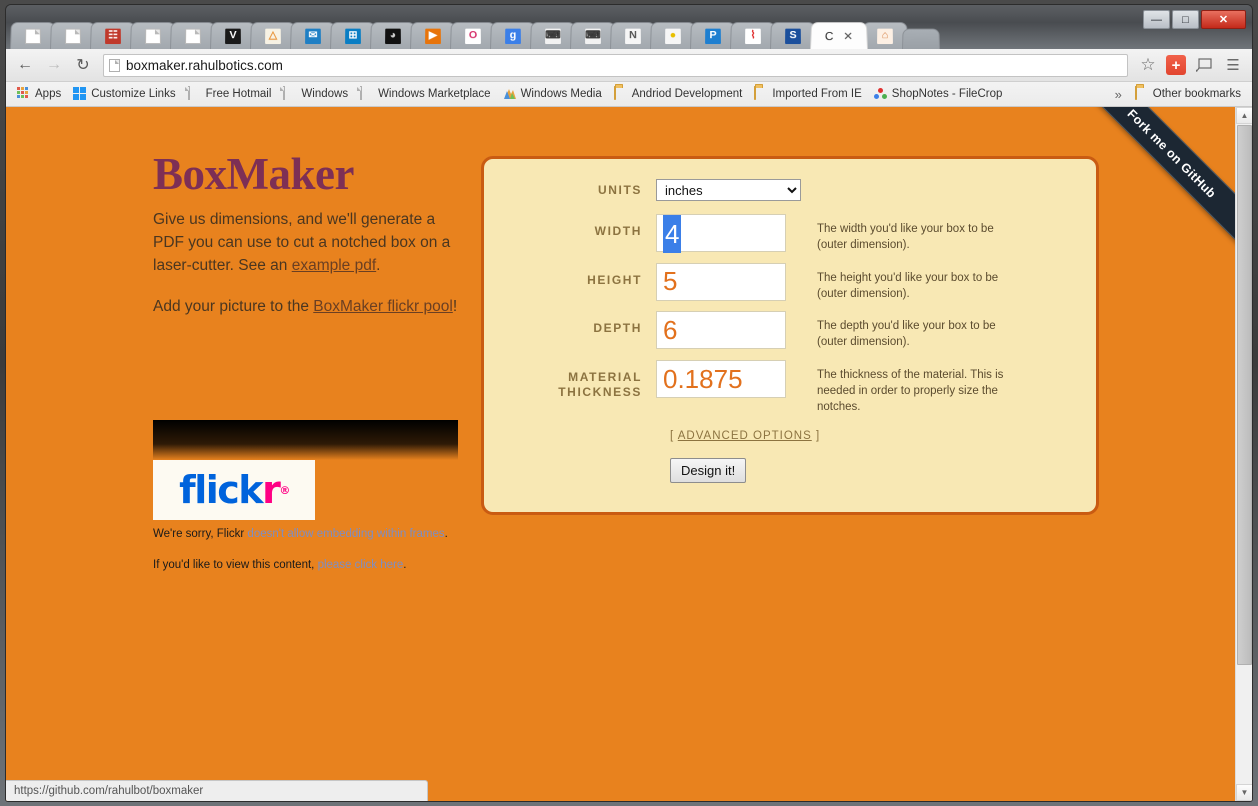  What do you see at coordinates (614, 279) in the screenshot?
I see `field-label: HEIGHT` at bounding box center [614, 279].